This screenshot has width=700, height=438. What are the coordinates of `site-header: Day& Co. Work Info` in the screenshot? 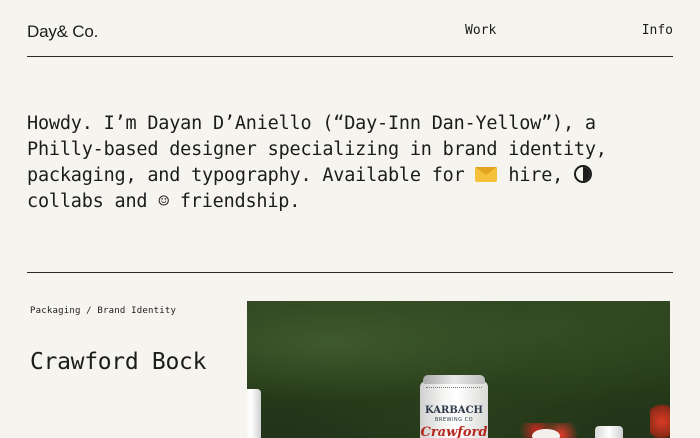 It's located at (350, 28).